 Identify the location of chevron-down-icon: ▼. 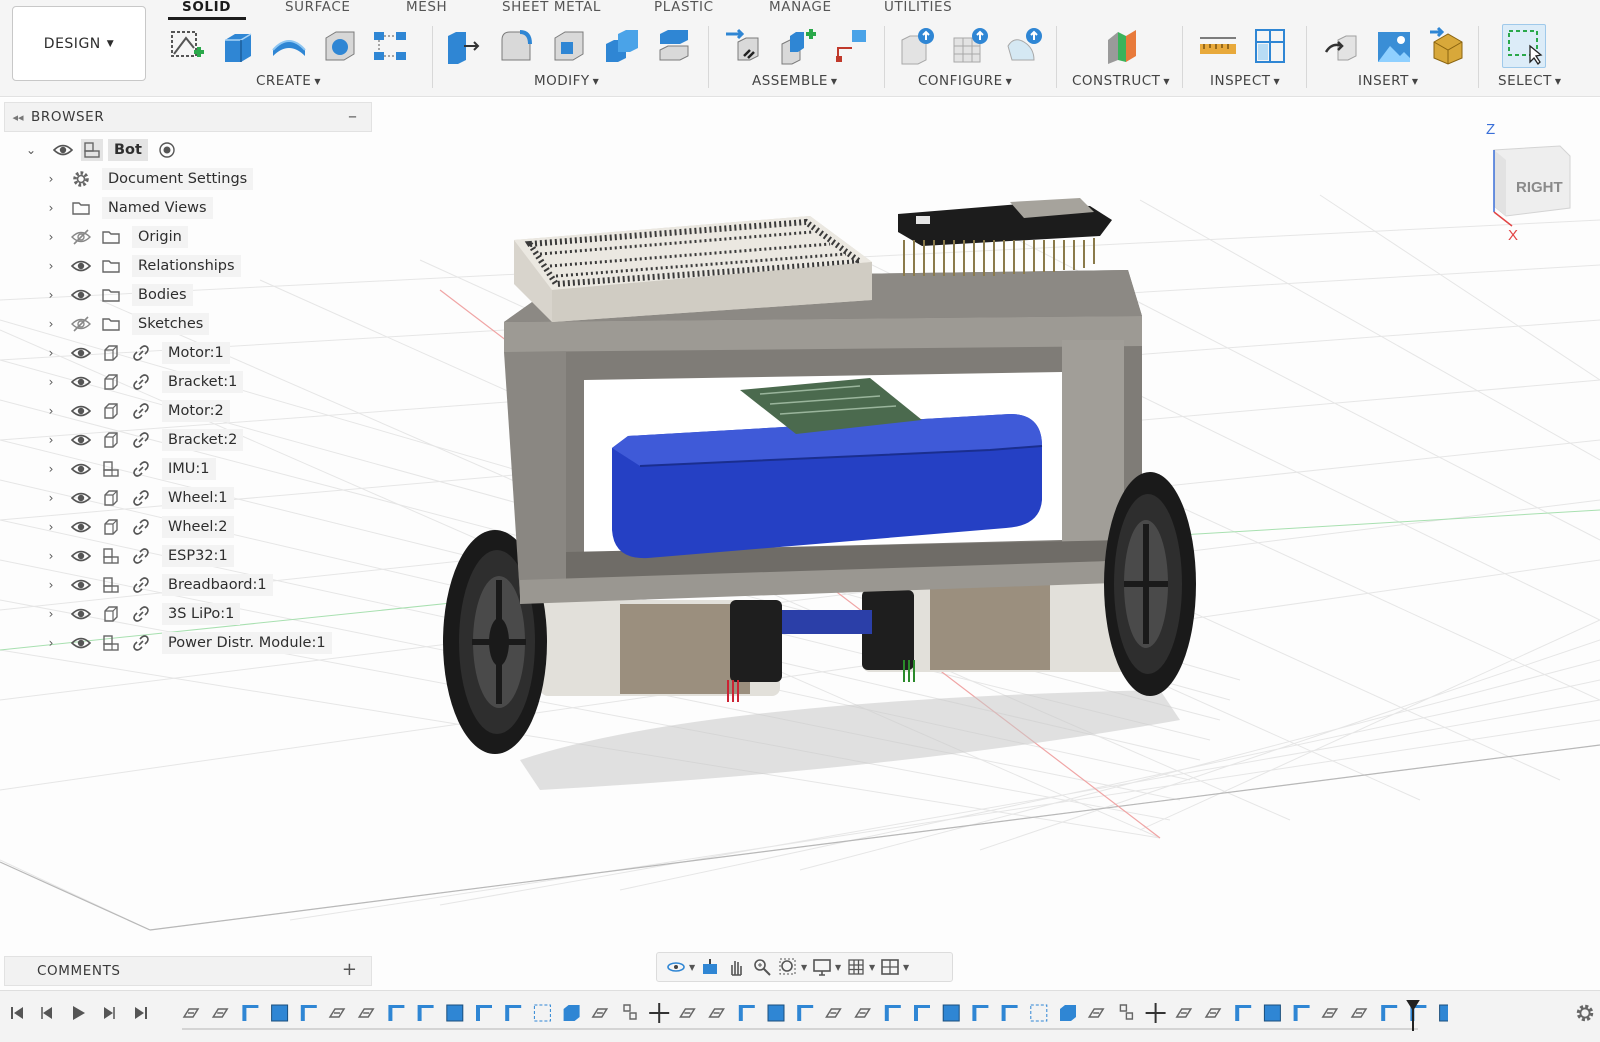
(805, 967).